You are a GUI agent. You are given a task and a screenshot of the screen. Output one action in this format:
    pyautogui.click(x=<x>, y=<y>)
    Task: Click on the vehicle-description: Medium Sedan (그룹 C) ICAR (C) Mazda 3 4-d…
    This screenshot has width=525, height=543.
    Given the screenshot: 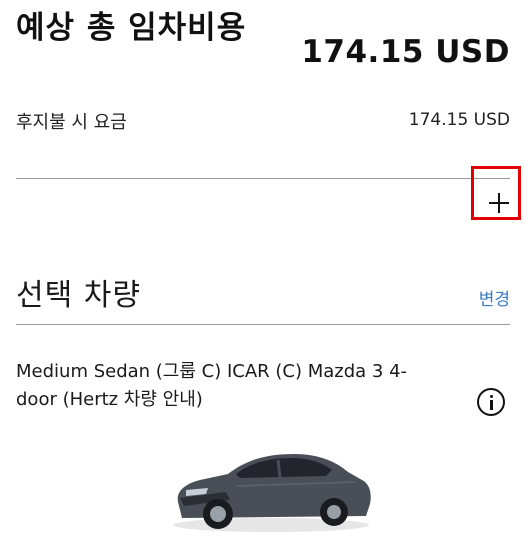 What is the action you would take?
    pyautogui.click(x=212, y=385)
    